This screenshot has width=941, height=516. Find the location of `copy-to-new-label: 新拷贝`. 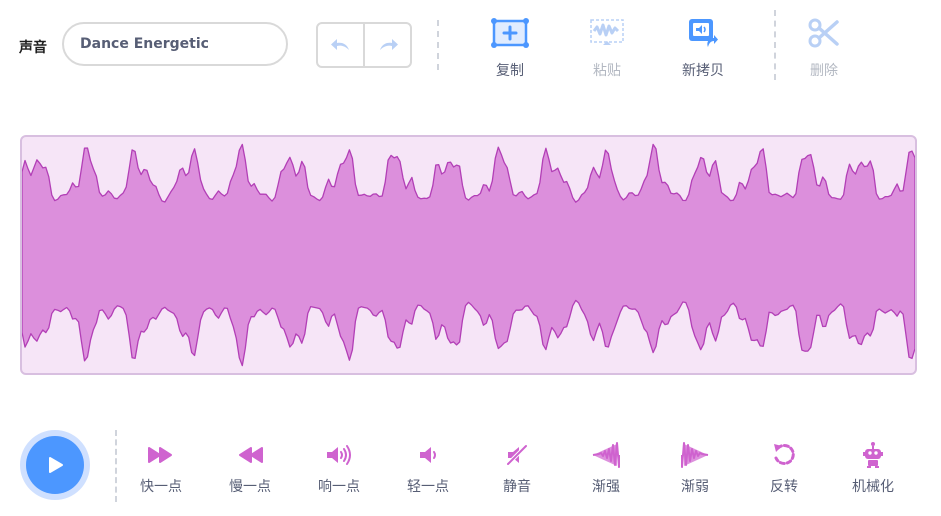

copy-to-new-label: 新拷贝 is located at coordinates (703, 71).